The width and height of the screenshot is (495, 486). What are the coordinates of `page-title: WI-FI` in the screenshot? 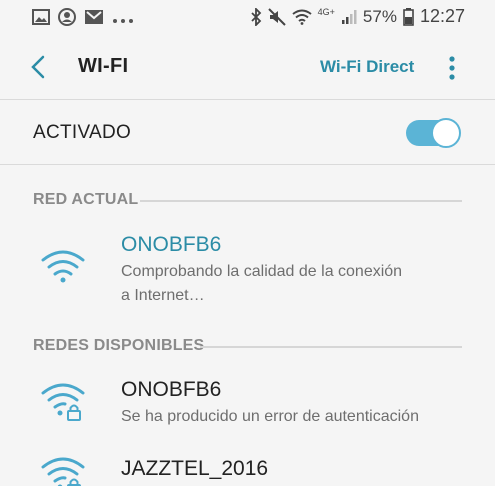 It's located at (103, 66).